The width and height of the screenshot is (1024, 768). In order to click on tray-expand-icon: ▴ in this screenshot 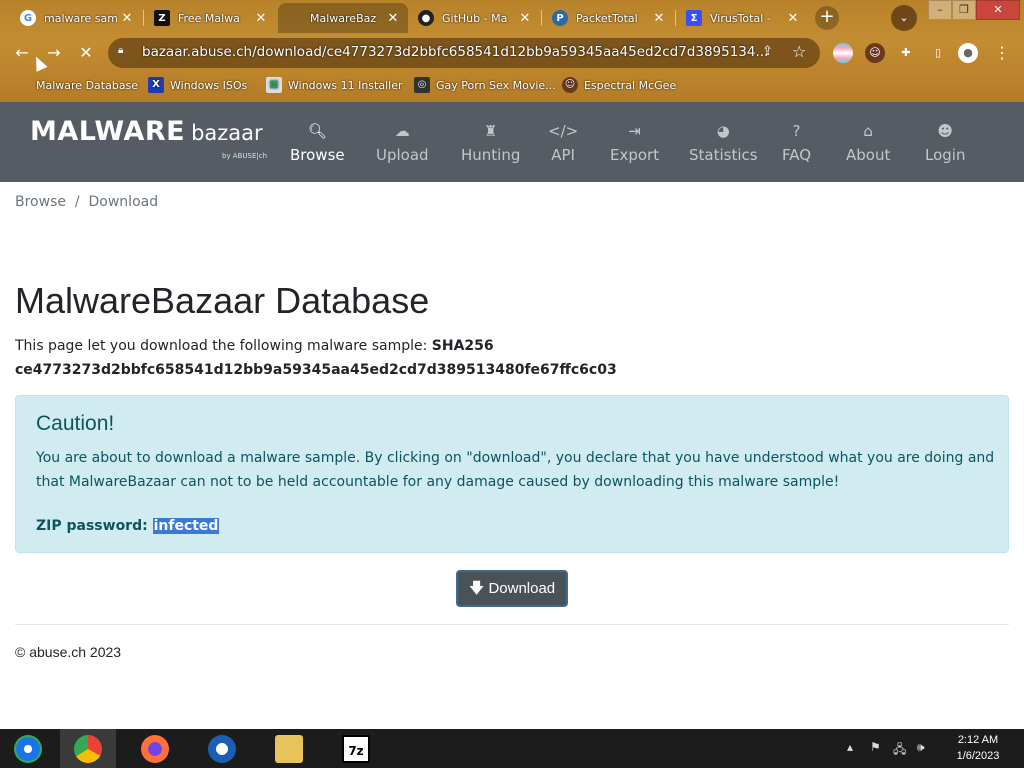, I will do `click(850, 747)`.